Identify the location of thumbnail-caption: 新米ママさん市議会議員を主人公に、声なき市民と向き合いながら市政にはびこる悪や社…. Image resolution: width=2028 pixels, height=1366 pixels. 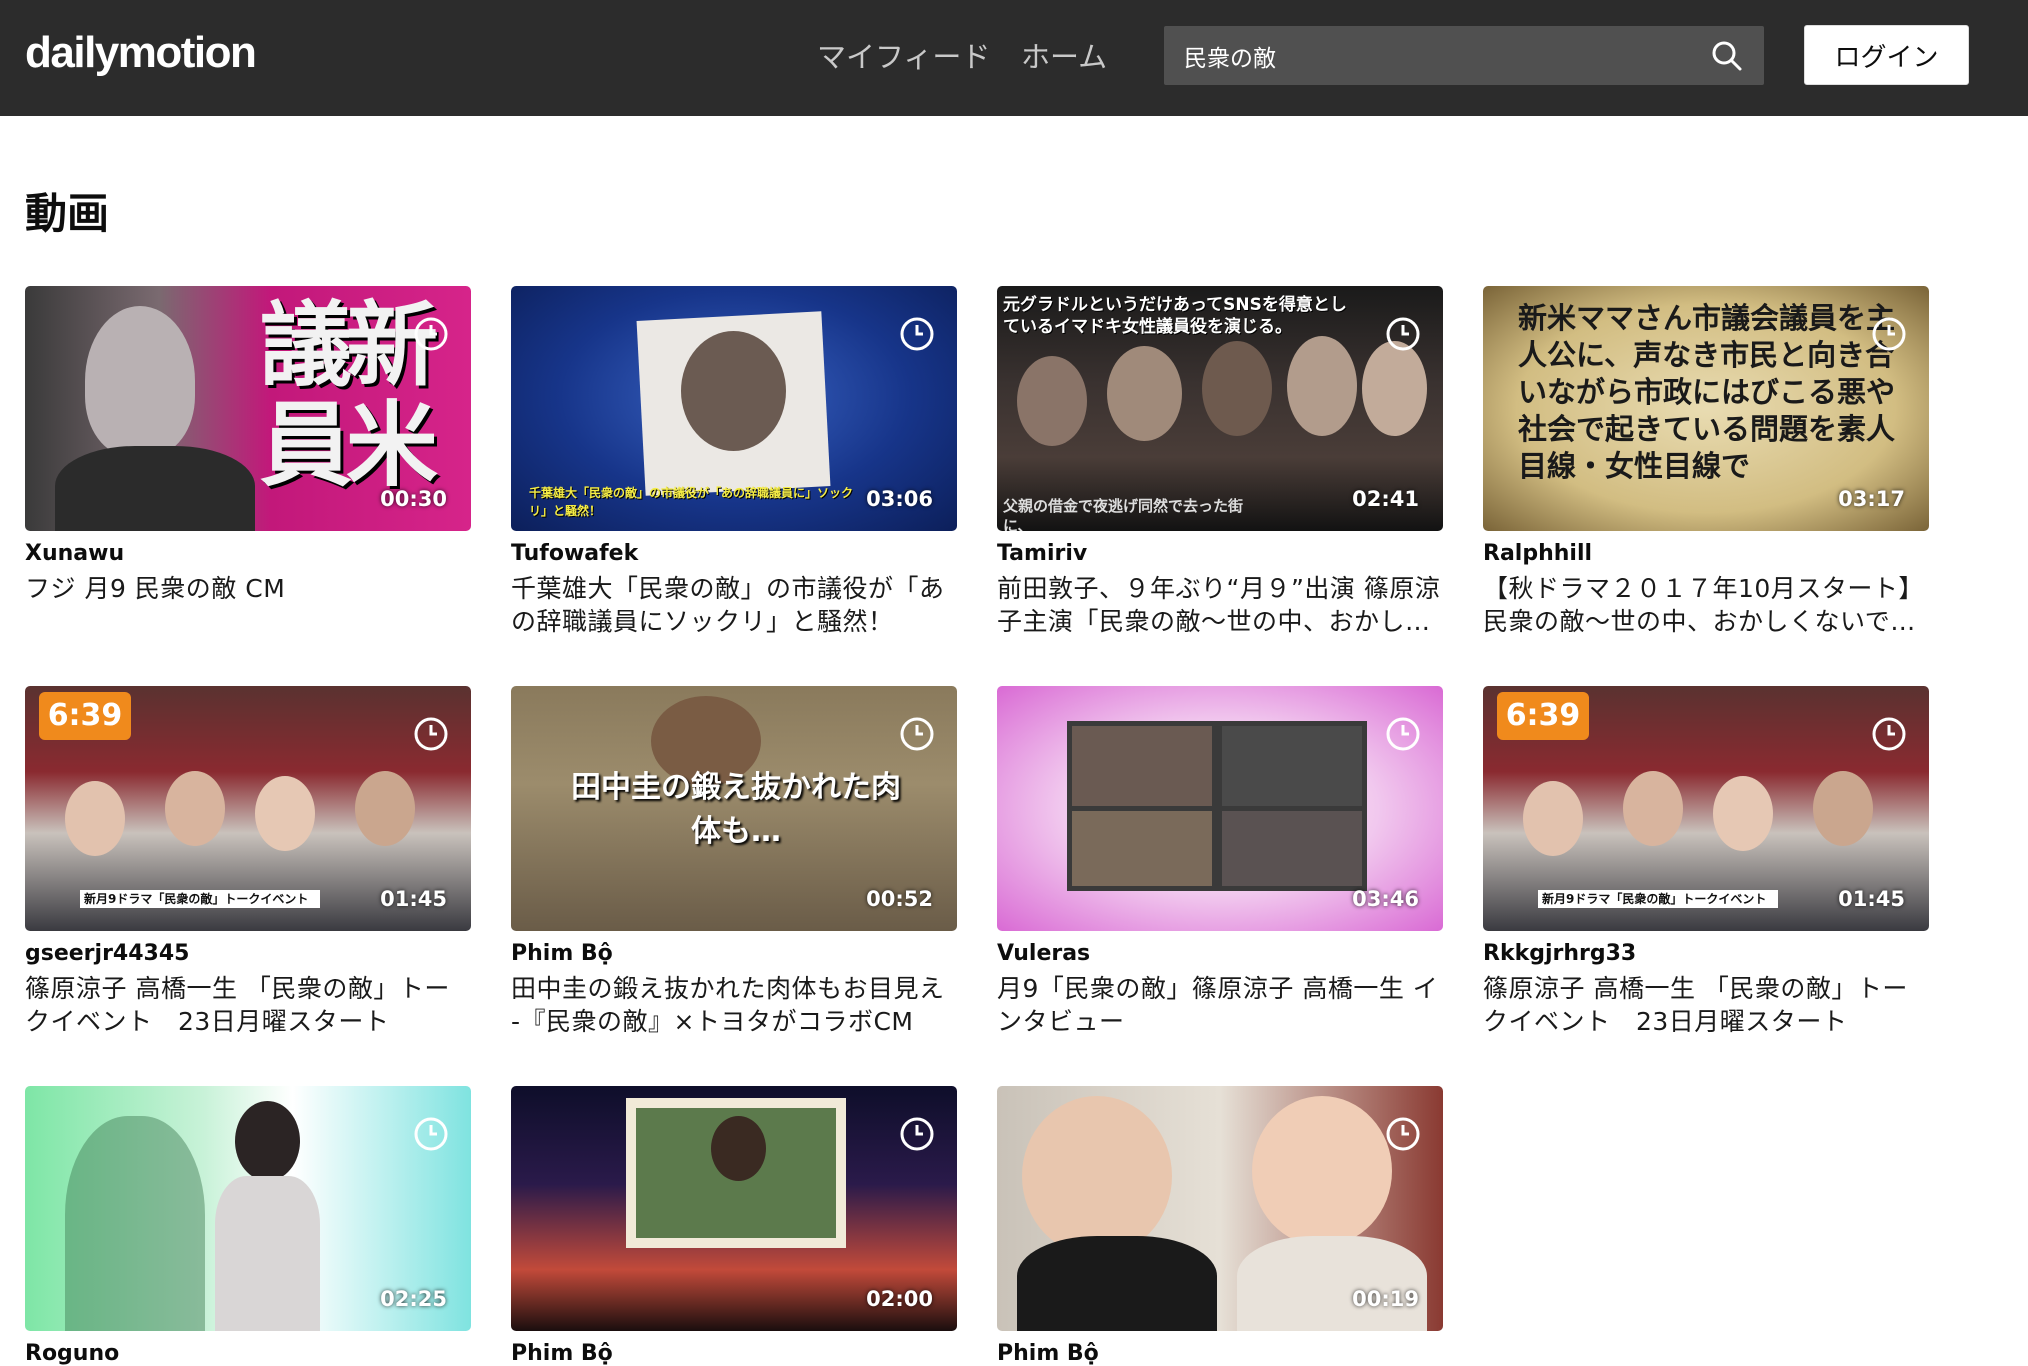
(1707, 392).